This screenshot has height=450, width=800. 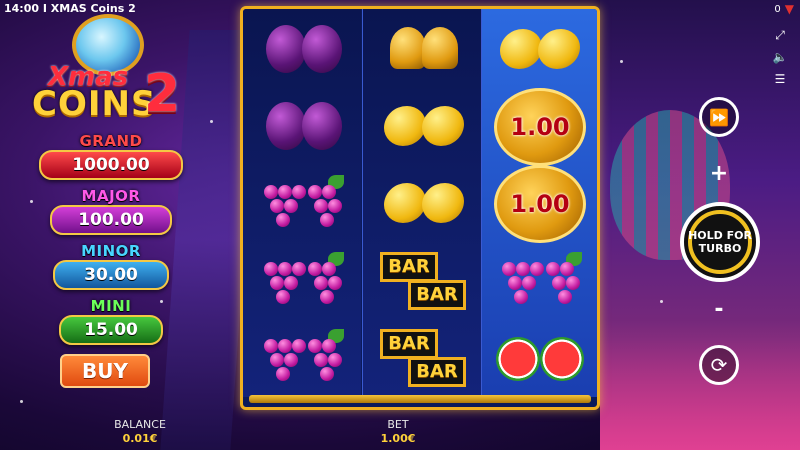 I want to click on bet-value: 1.00€, so click(x=398, y=438).